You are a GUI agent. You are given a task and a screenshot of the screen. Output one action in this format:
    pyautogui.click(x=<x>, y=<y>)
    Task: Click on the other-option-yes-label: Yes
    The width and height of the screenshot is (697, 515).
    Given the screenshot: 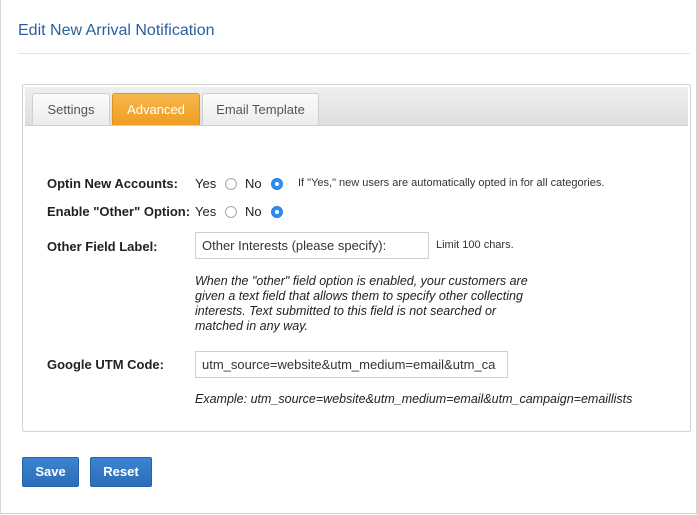 What is the action you would take?
    pyautogui.click(x=206, y=211)
    